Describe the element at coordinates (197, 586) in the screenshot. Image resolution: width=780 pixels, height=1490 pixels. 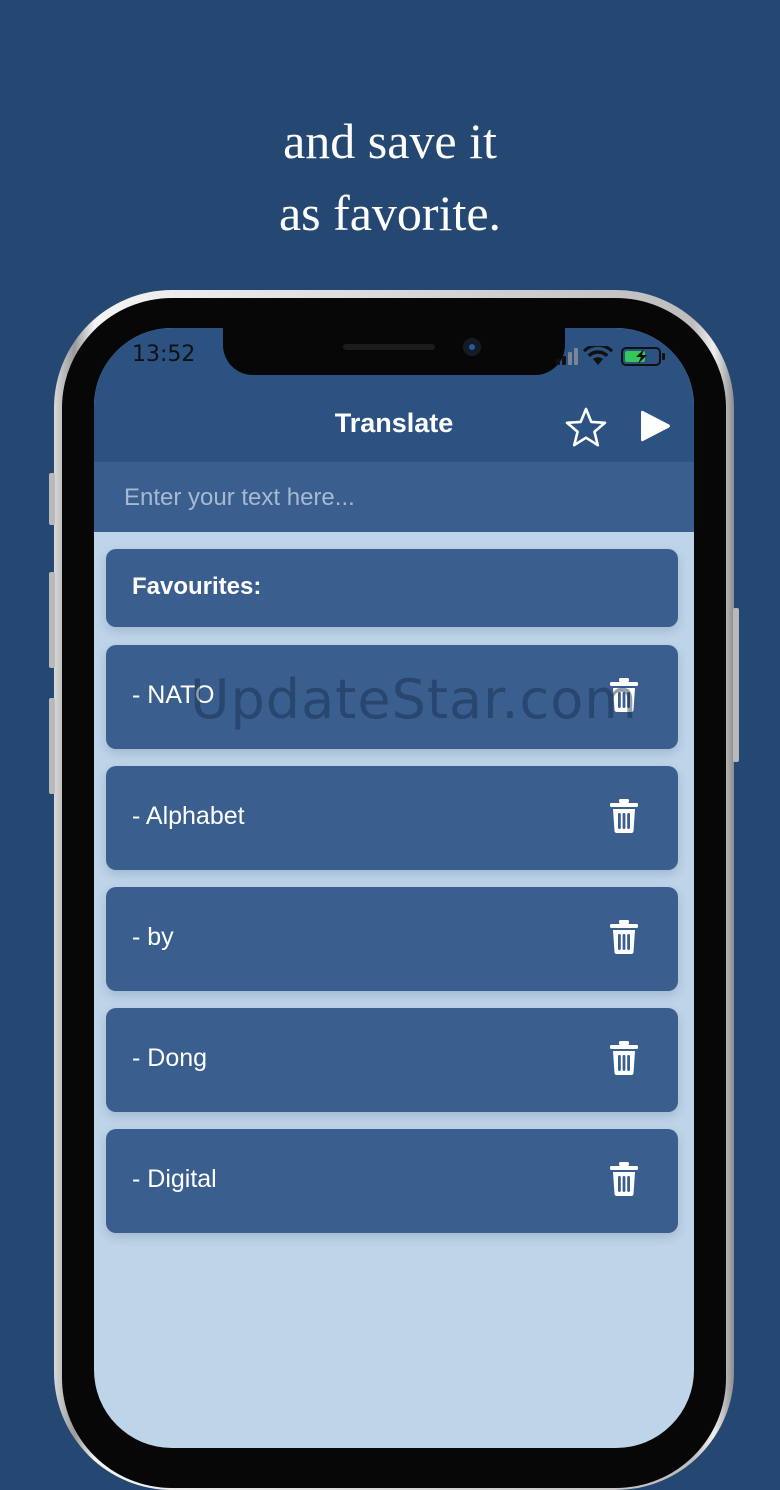
I see `favourites-header-label: Favourites:` at that location.